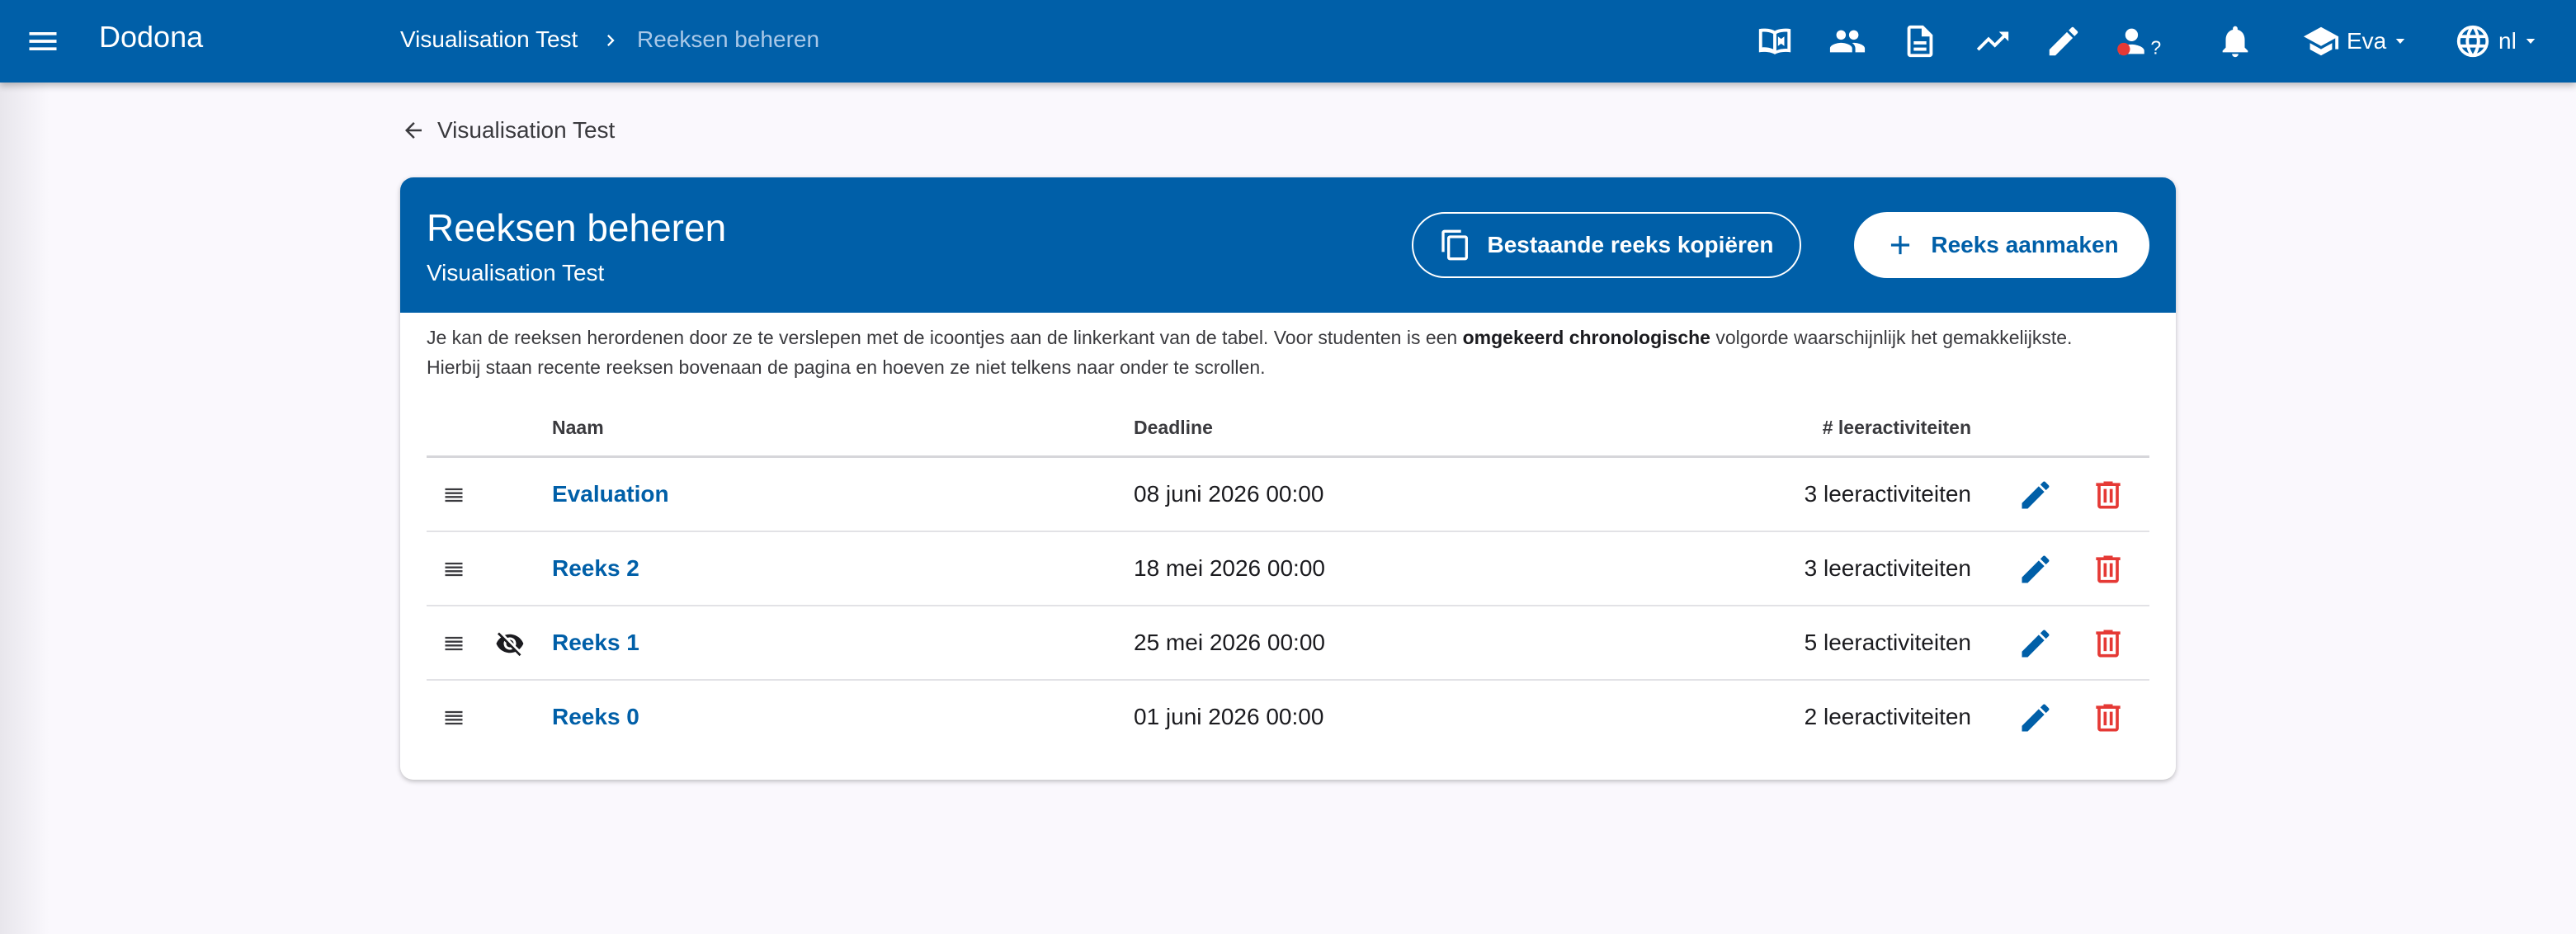 The height and width of the screenshot is (934, 2576). What do you see at coordinates (516, 272) in the screenshot?
I see `card-subtitle: Visualisation Test` at bounding box center [516, 272].